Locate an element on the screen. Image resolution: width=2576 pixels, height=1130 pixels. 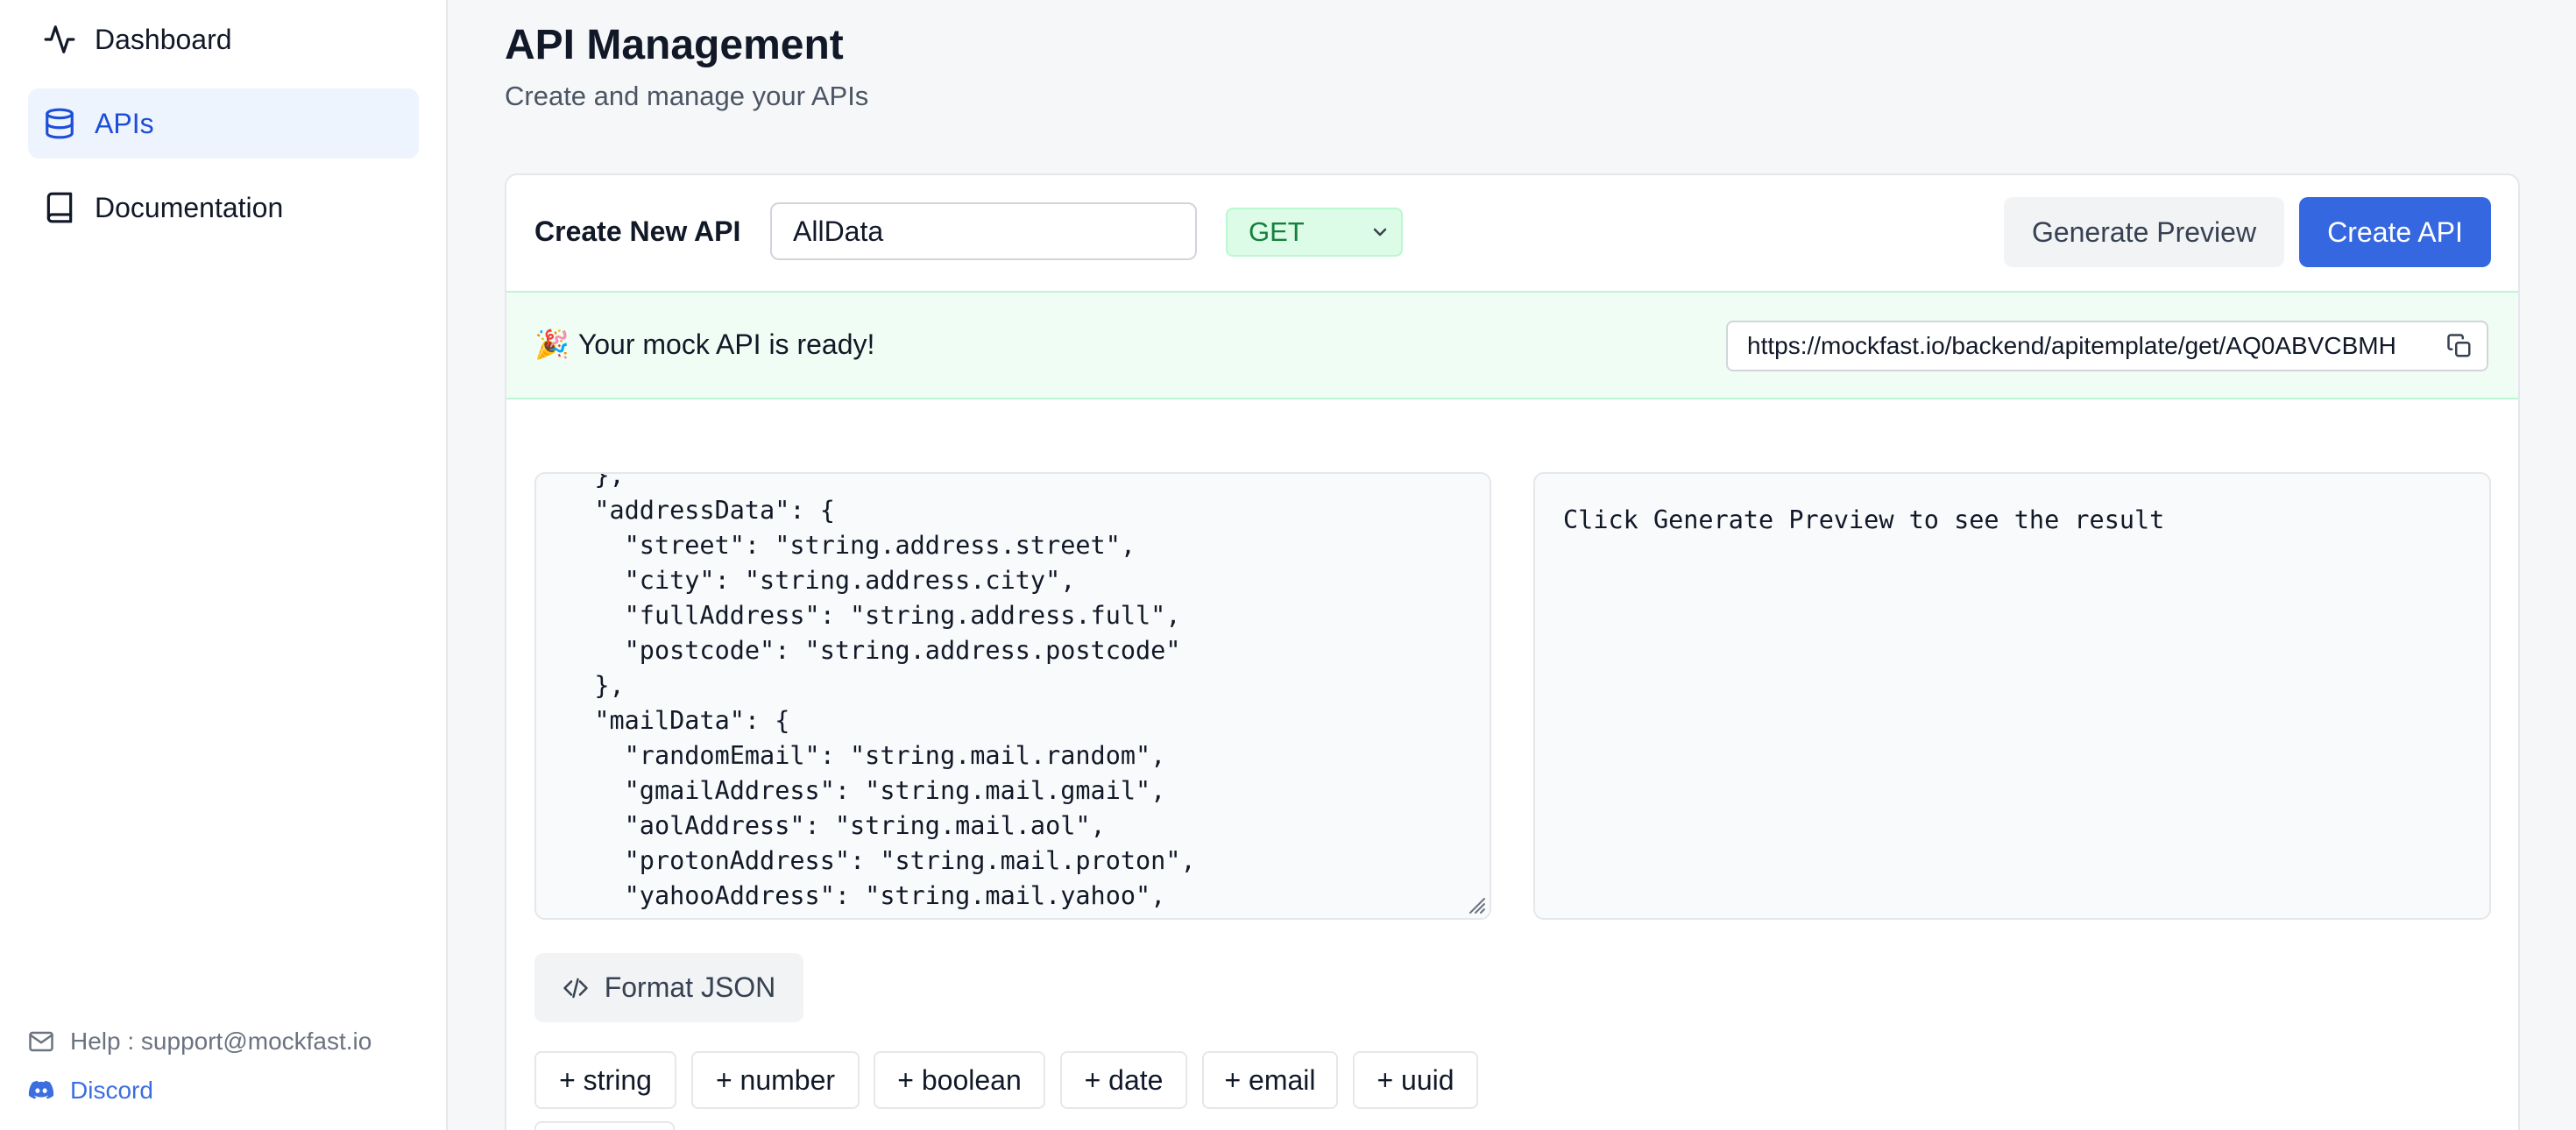
format-json-button: Format JSON is located at coordinates (668, 987).